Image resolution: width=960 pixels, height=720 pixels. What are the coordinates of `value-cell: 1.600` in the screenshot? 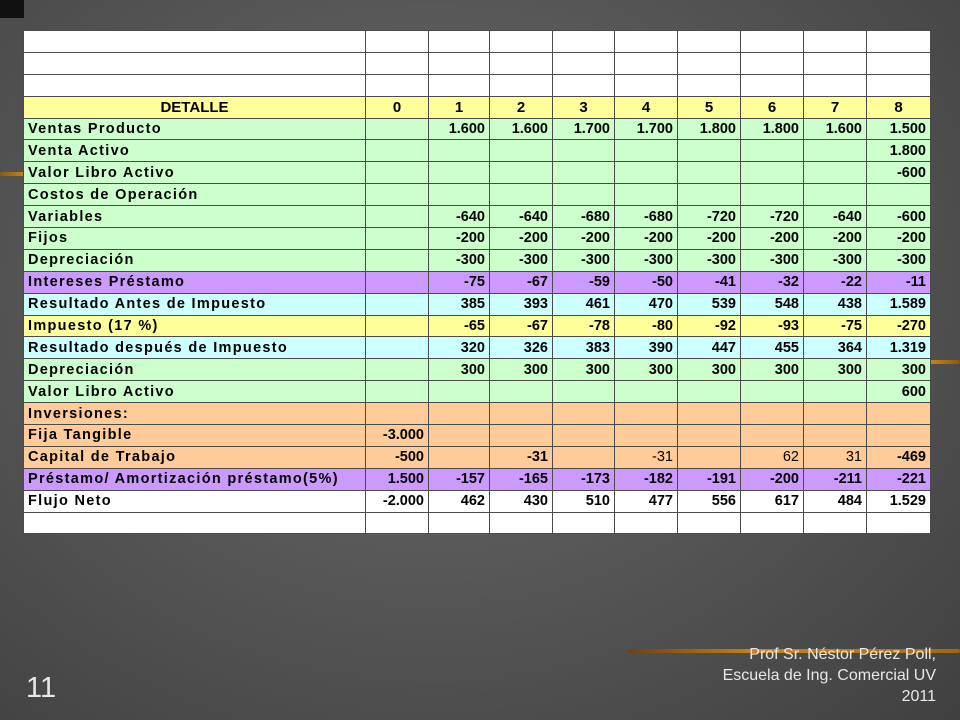 It's located at (459, 129).